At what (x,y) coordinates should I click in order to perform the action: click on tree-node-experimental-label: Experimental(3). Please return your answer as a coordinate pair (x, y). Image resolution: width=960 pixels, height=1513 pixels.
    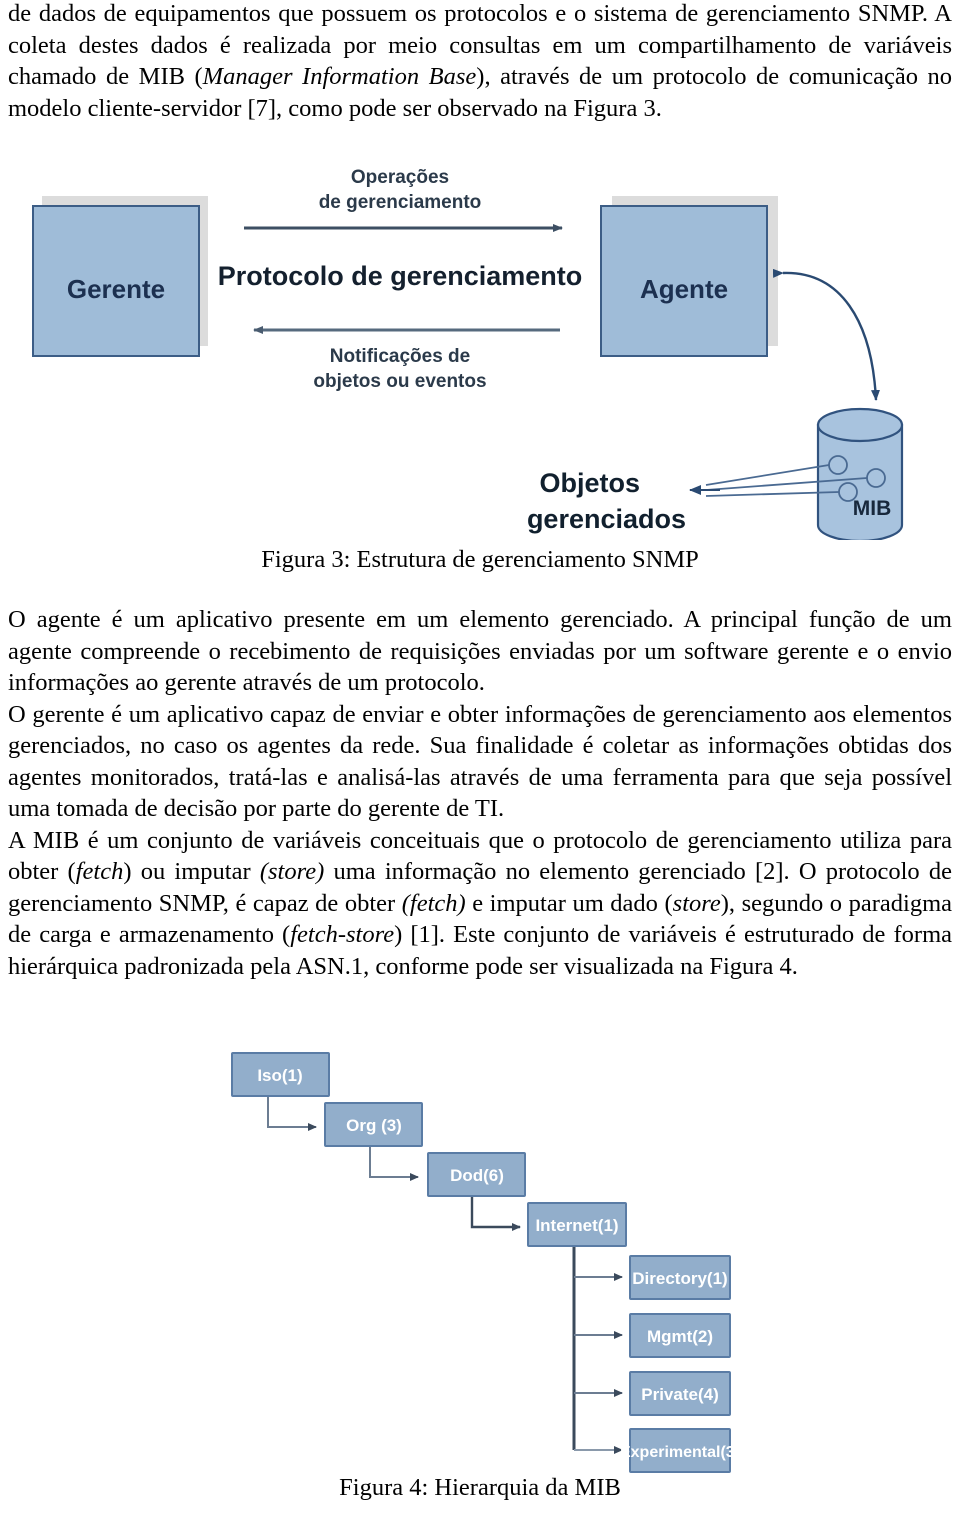
    Looking at the image, I should click on (680, 1452).